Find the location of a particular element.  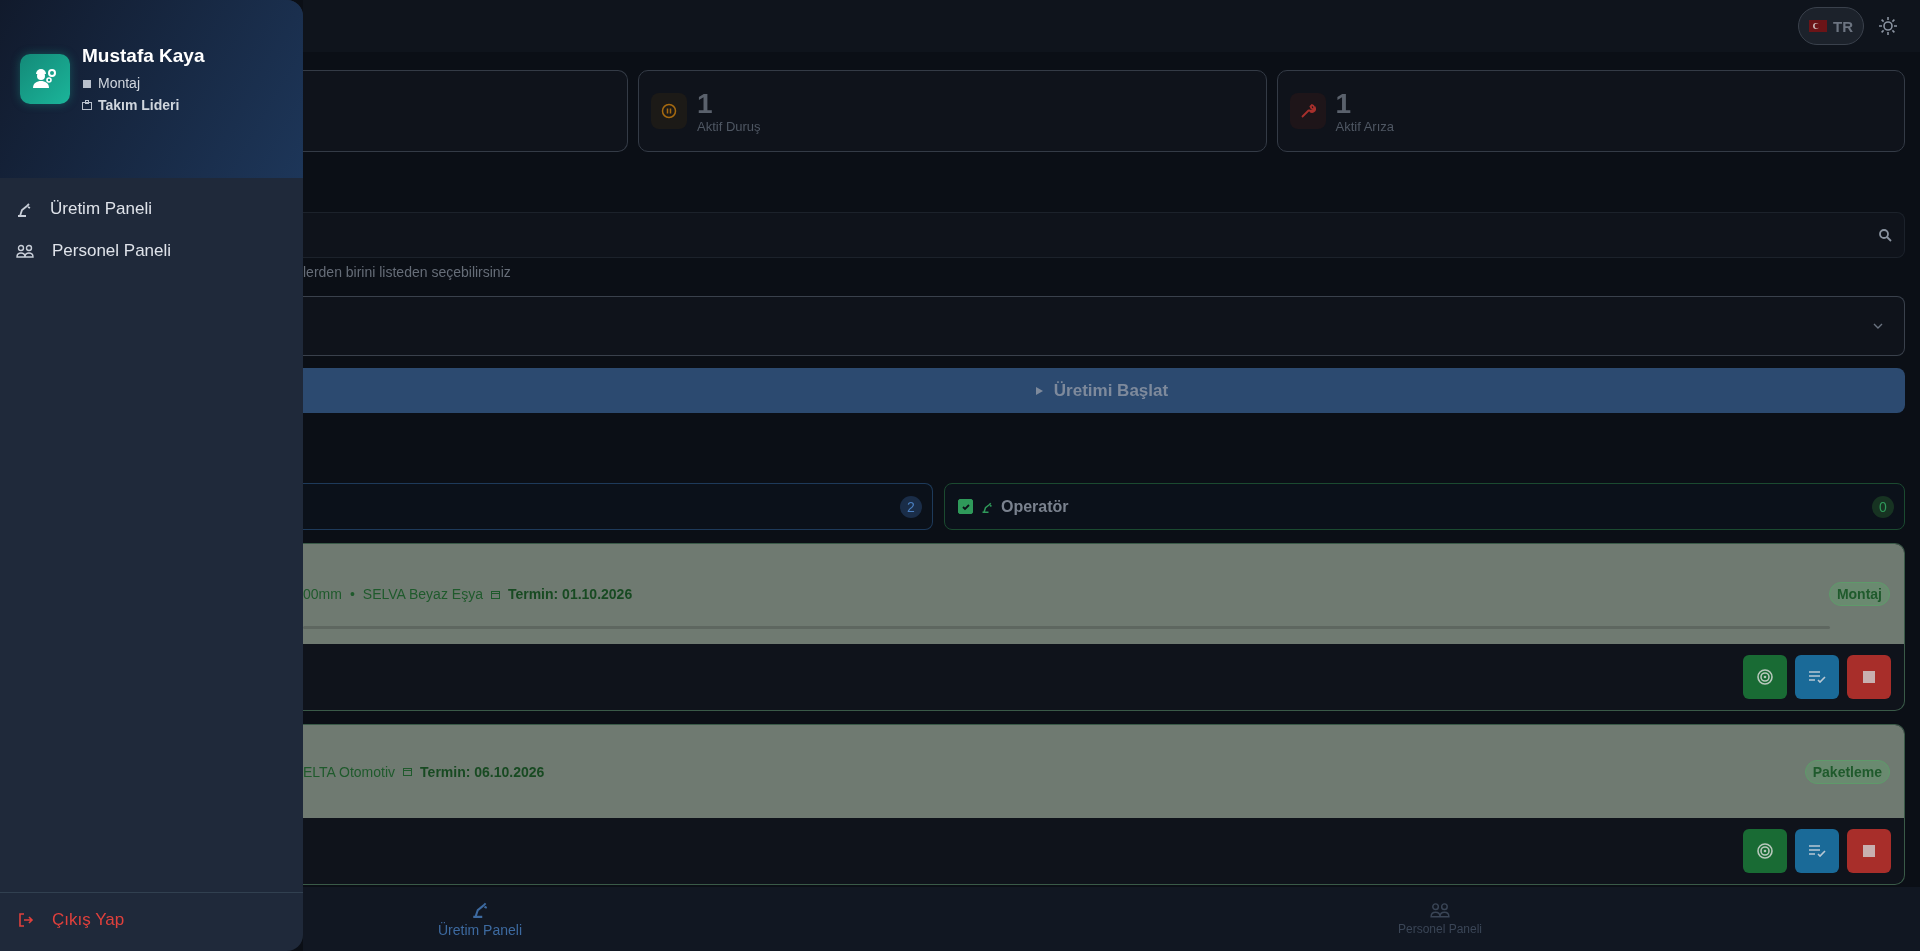

user-name: Mustafa Kaya is located at coordinates (143, 56).